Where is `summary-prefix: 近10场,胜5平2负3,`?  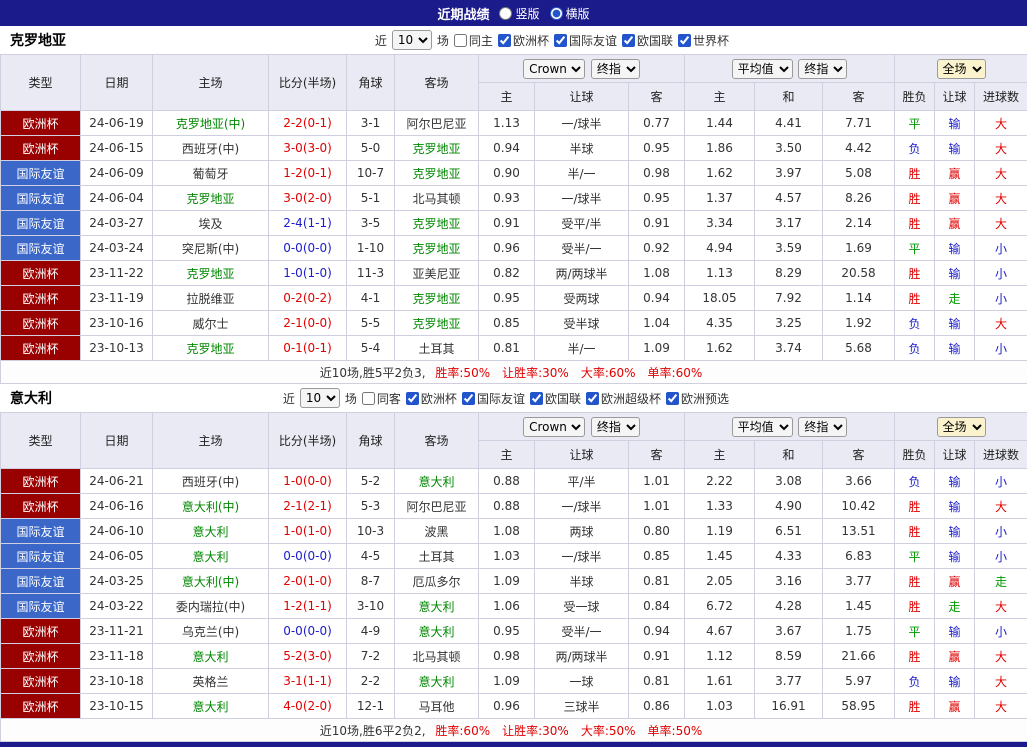 summary-prefix: 近10场,胜5平2负3, is located at coordinates (372, 372).